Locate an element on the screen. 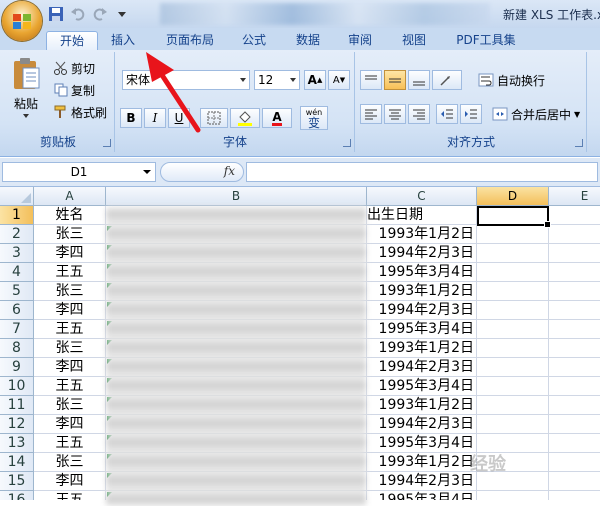  wrap-text-button: 自动换行 is located at coordinates (511, 80).